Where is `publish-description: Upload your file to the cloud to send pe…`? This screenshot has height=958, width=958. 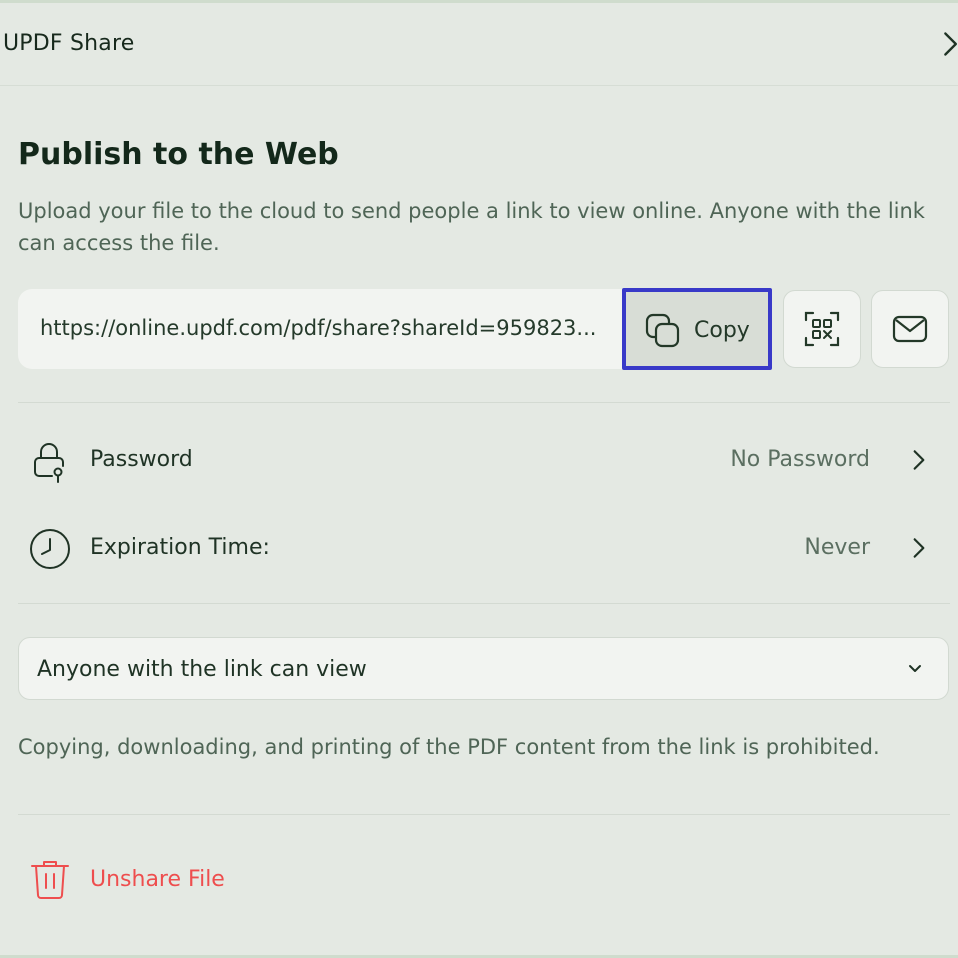
publish-description: Upload your file to the cloud to send pe… is located at coordinates (471, 227).